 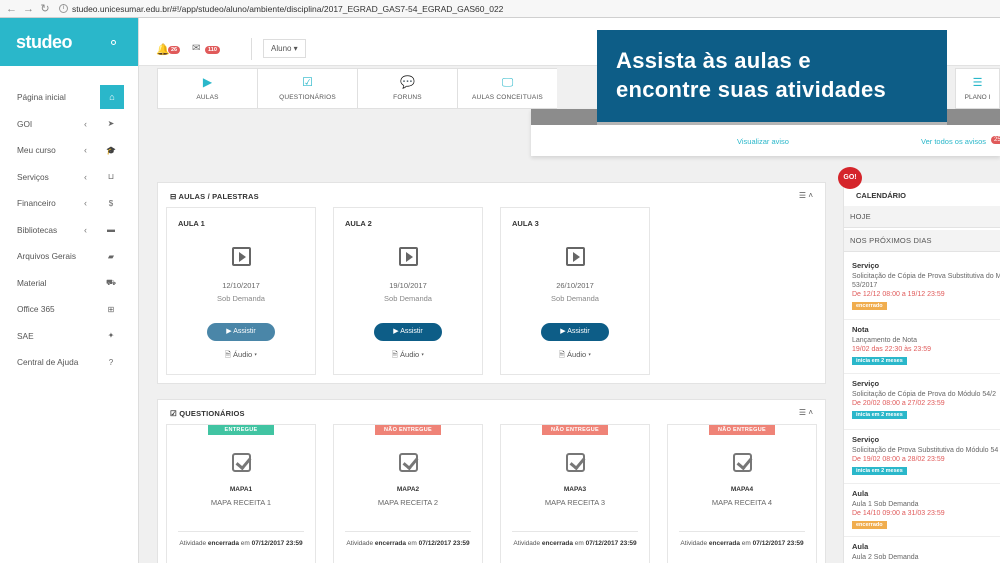 I want to click on tab-questionários: ☑ QUESTIONÁRIOS, so click(x=307, y=88).